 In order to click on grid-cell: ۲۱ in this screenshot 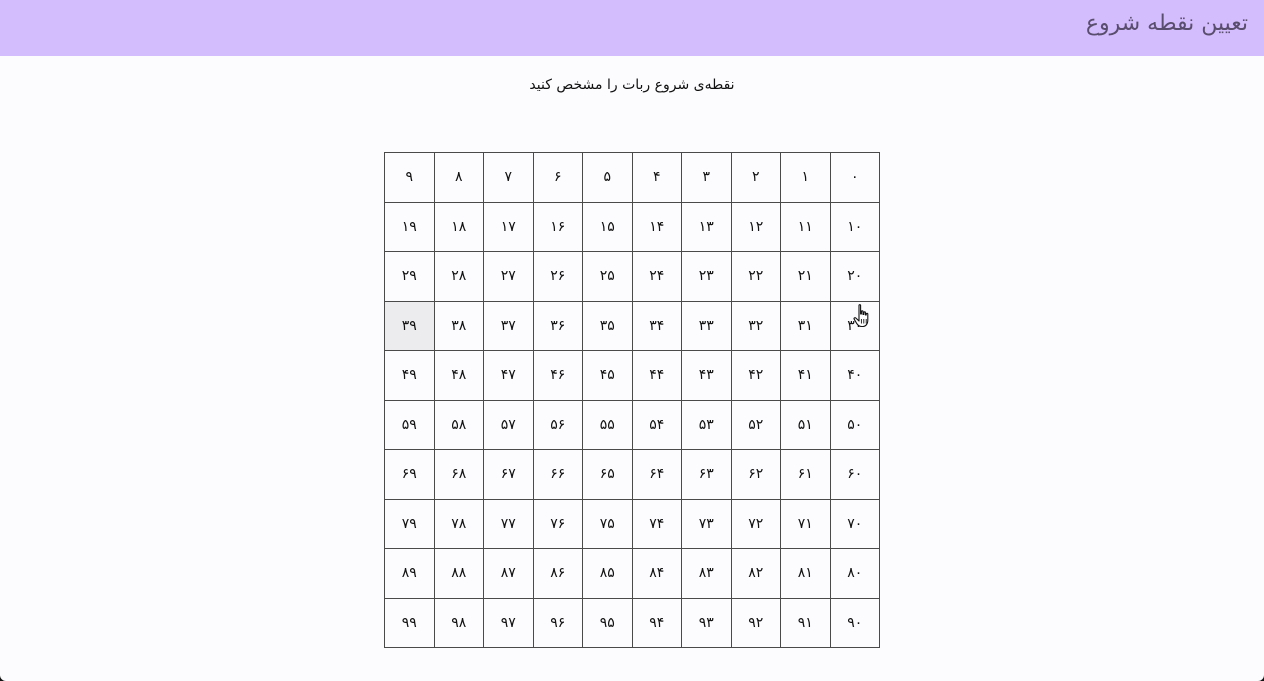, I will do `click(806, 277)`.